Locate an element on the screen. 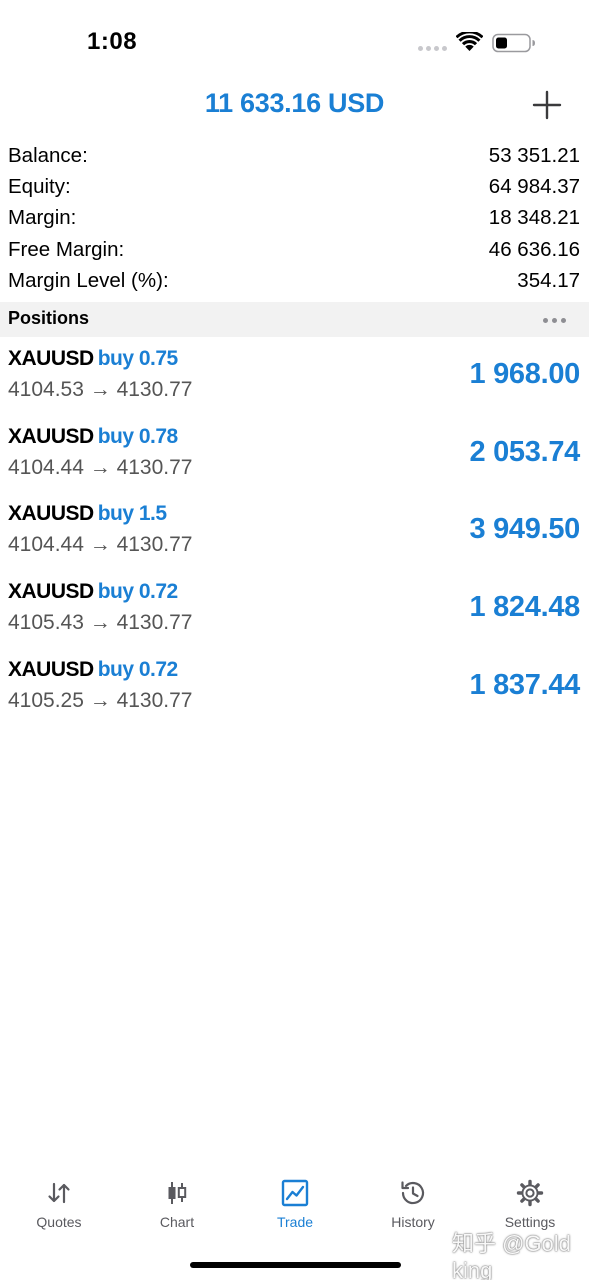  cellular-signal-icon is located at coordinates (432, 48).